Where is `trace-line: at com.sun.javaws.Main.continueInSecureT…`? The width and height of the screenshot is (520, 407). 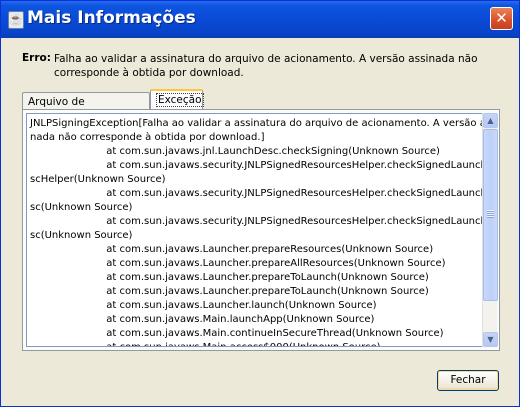 trace-line: at com.sun.javaws.Main.continueInSecureT… is located at coordinates (237, 333).